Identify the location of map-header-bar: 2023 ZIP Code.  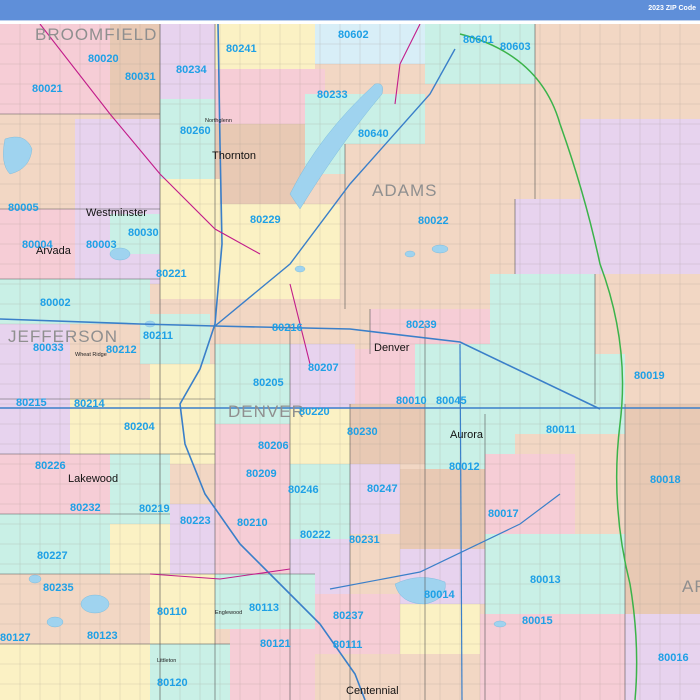
(350, 10).